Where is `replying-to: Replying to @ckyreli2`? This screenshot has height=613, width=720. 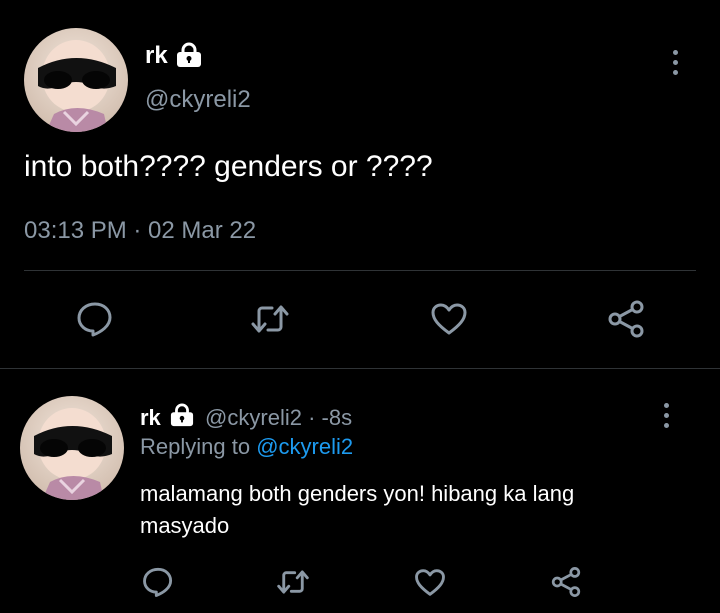
replying-to: Replying to @ckyreli2 is located at coordinates (246, 447).